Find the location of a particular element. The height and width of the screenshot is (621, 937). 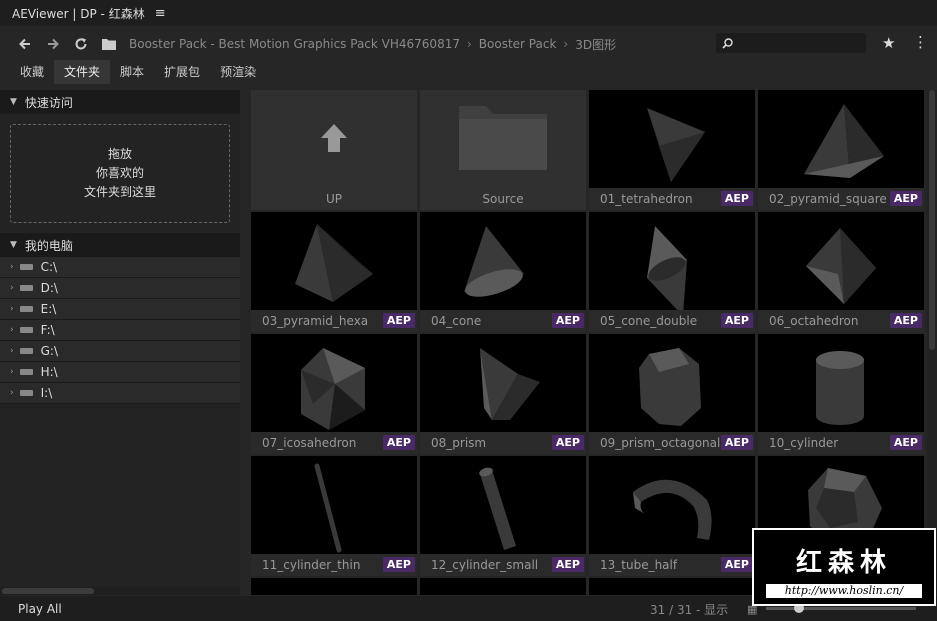

grid-scrollbar is located at coordinates (932, 342).